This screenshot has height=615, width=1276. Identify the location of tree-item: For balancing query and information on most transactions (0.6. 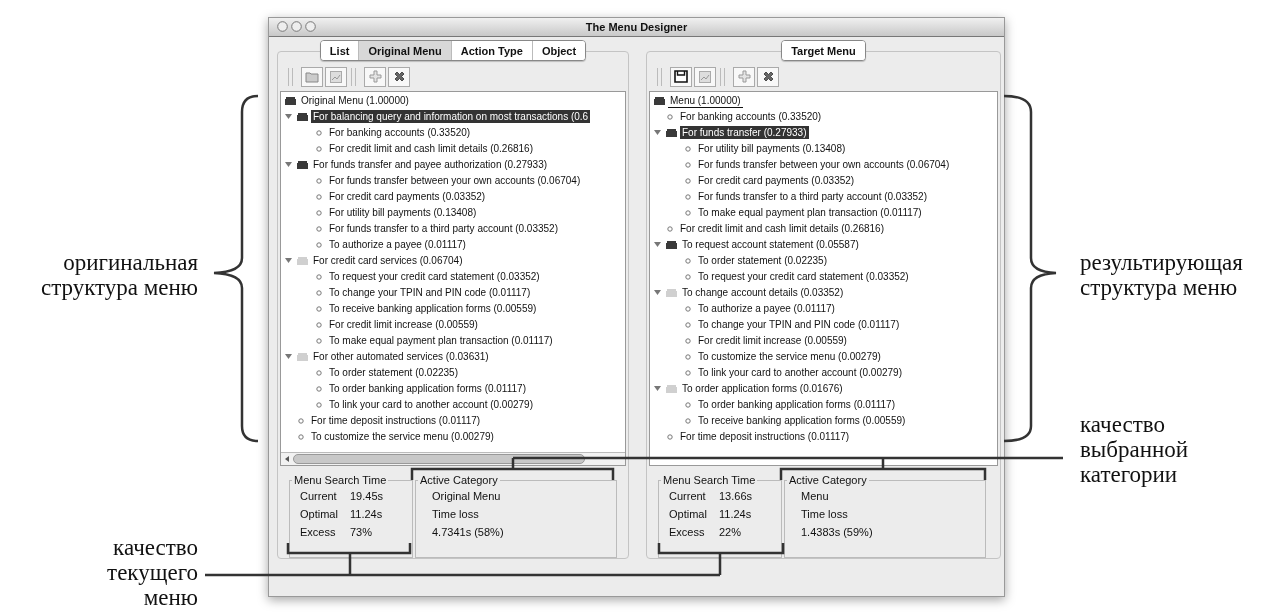
(451, 117).